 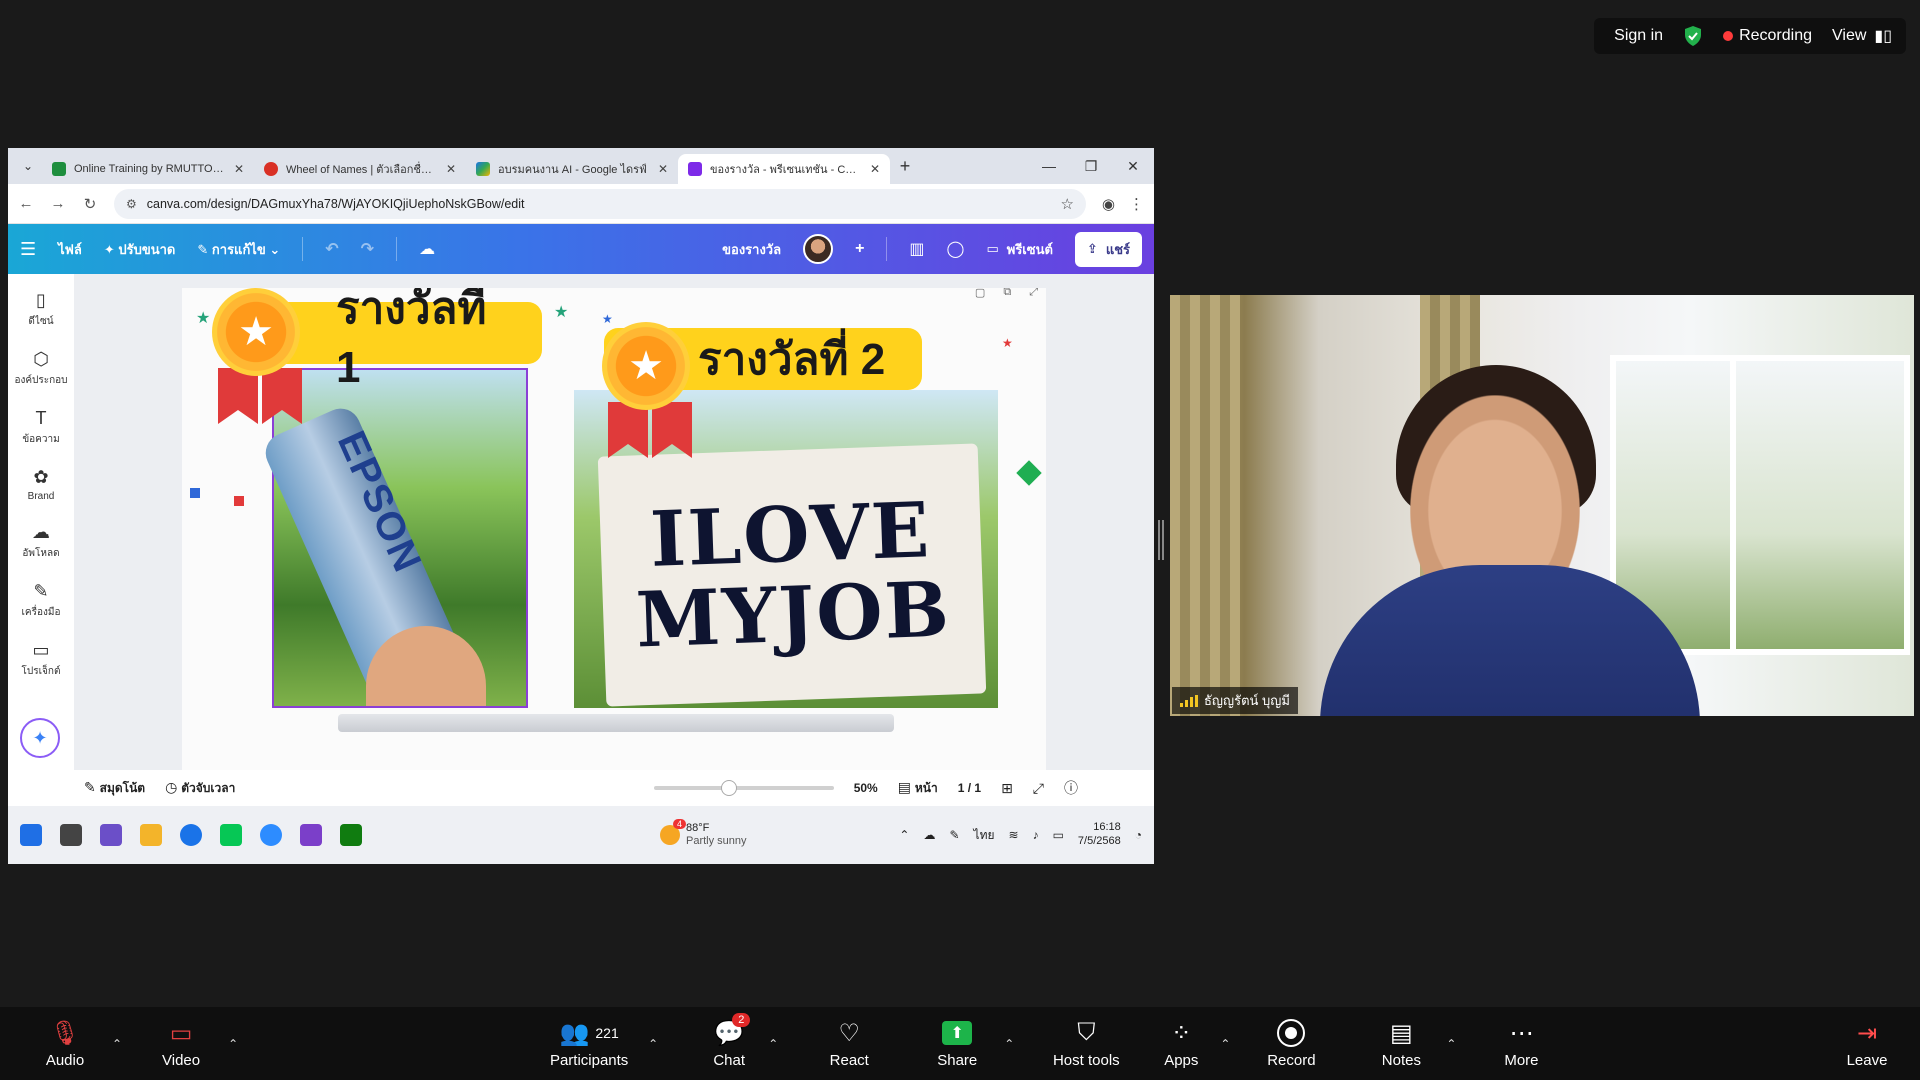 I want to click on add-page-icon: ⤢, so click(x=1033, y=293).